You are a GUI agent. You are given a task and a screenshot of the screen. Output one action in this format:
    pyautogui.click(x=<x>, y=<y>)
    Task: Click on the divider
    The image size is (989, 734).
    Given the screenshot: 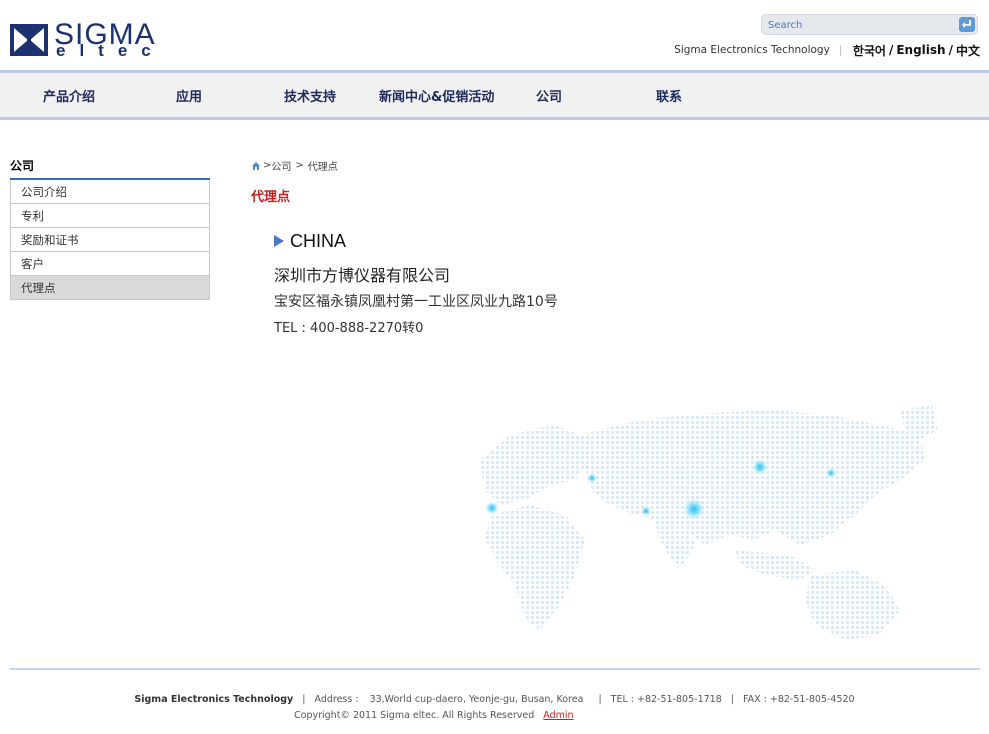 What is the action you would take?
    pyautogui.click(x=840, y=50)
    